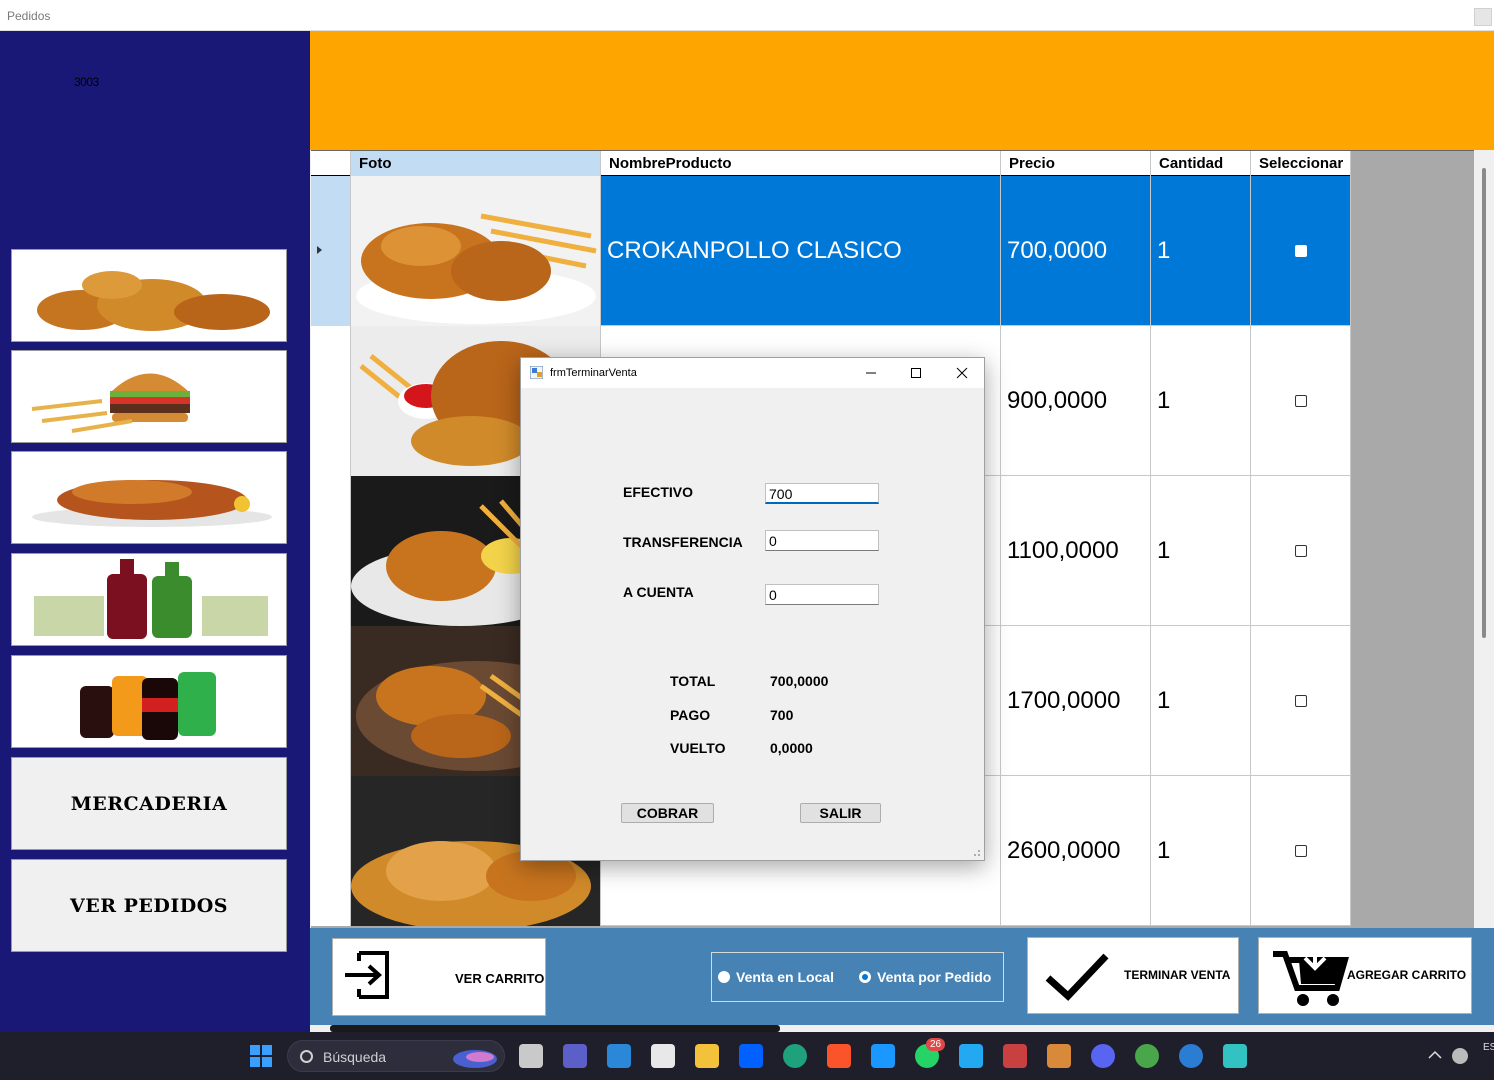  What do you see at coordinates (1488, 1047) in the screenshot?
I see `language-indicator: ES` at bounding box center [1488, 1047].